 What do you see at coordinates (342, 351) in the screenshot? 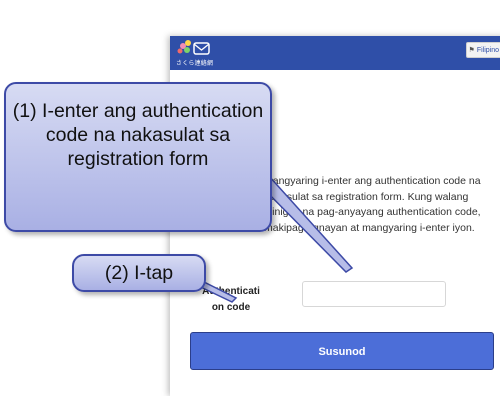
I see `next-button: Susunod` at bounding box center [342, 351].